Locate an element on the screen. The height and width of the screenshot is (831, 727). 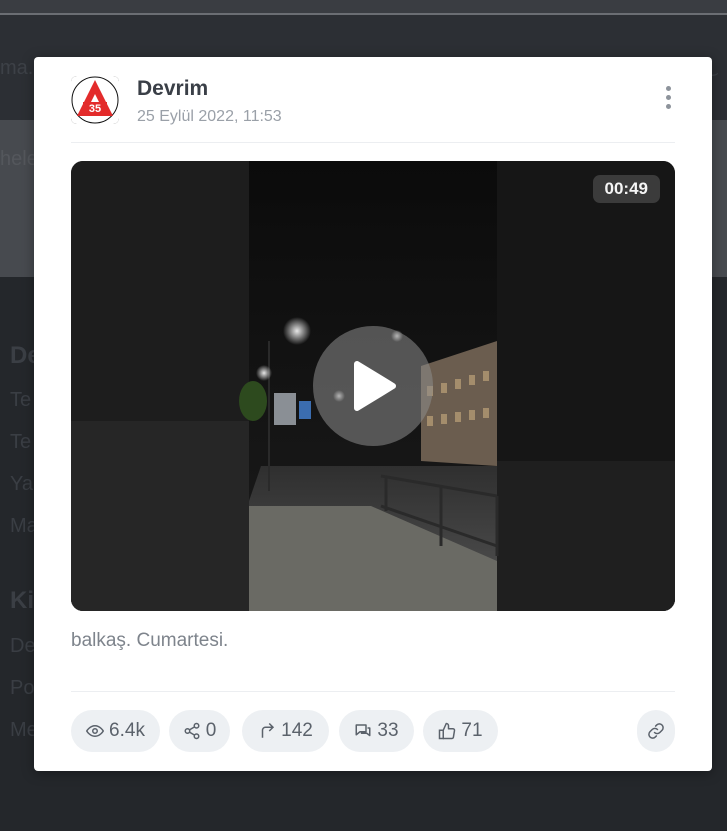
thumbs-up-icon is located at coordinates (447, 731).